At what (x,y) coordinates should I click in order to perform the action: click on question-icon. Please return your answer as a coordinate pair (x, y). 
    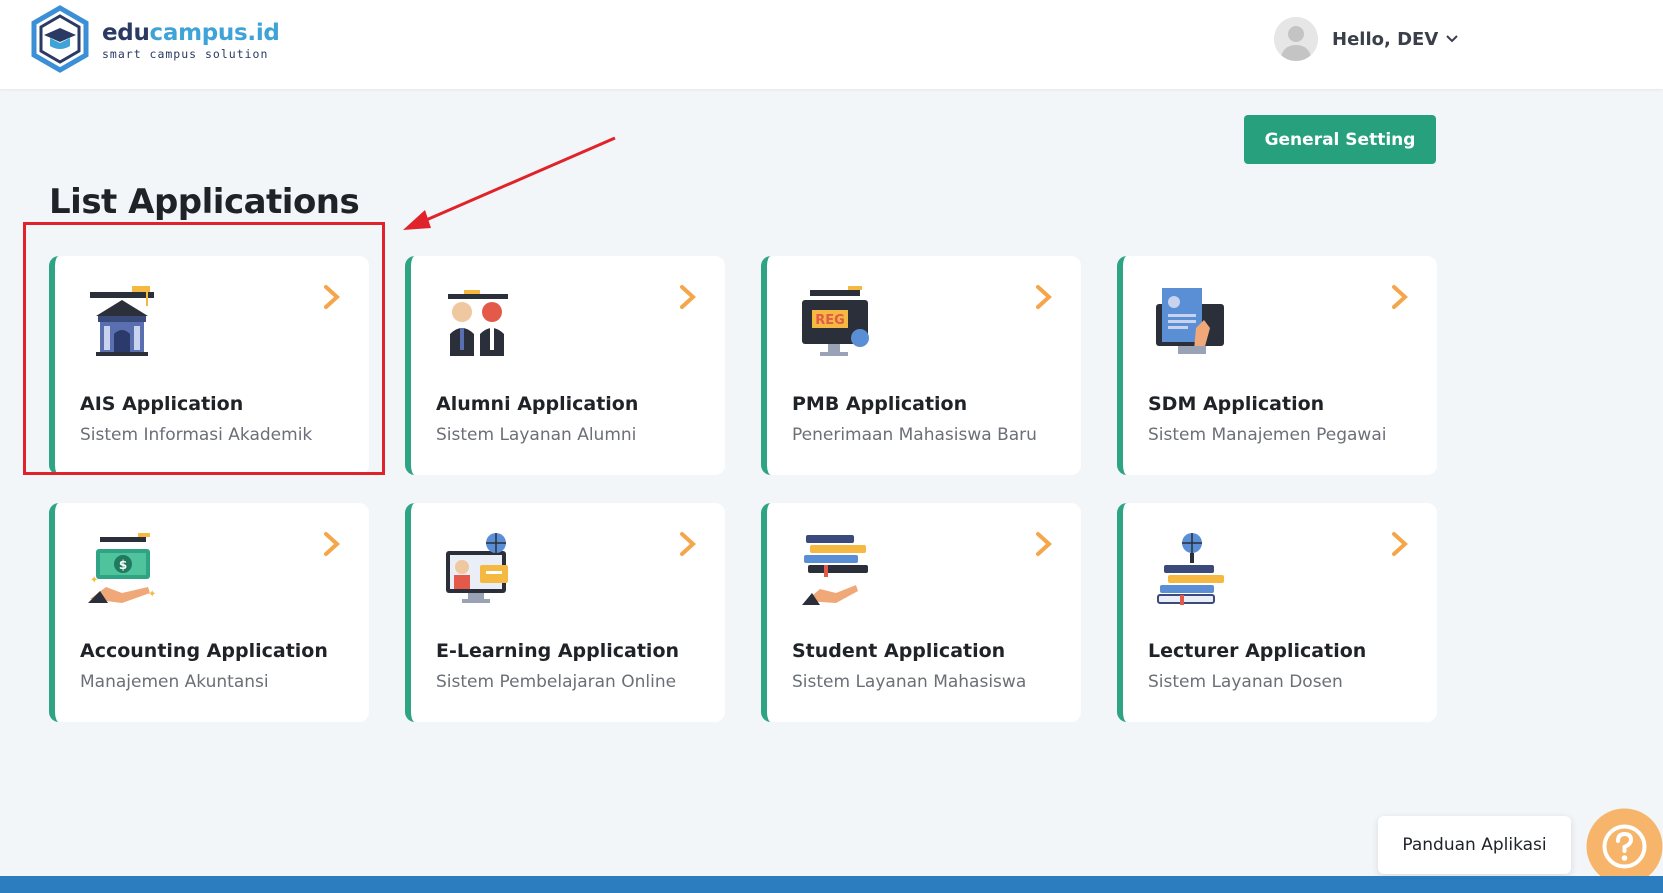
    Looking at the image, I should click on (1624, 846).